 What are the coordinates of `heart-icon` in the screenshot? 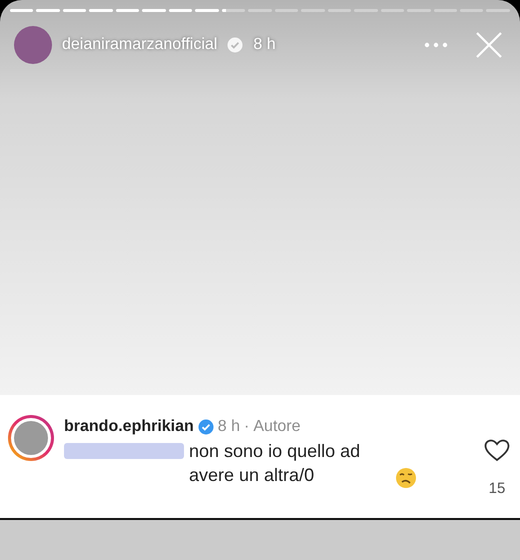 It's located at (497, 450).